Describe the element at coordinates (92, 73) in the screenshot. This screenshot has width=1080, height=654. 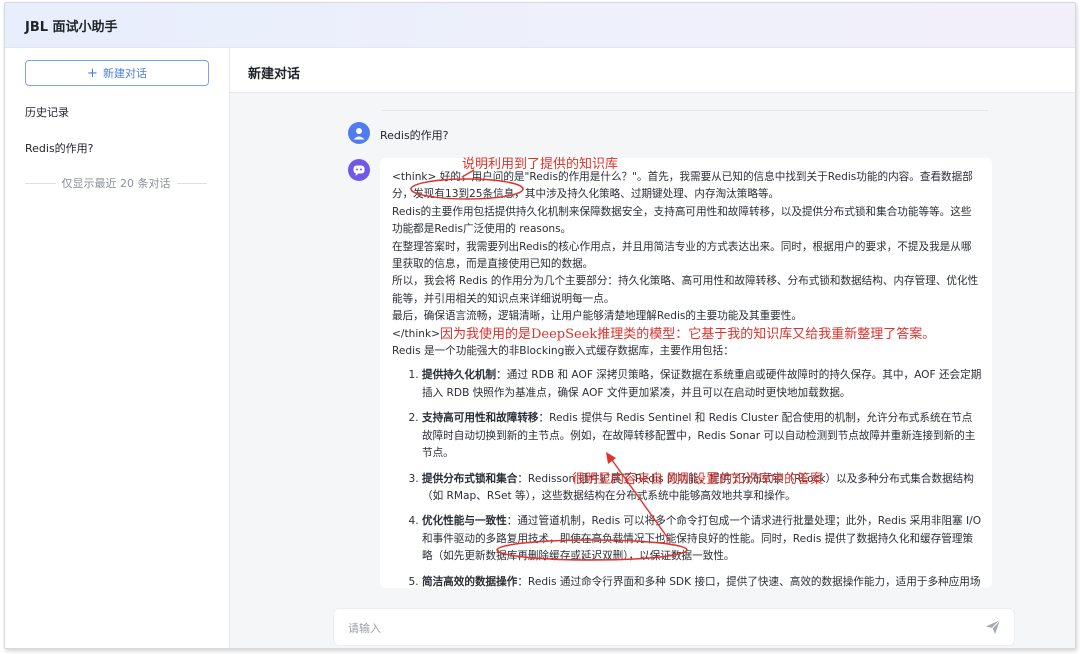
I see `plus-icon: +` at that location.